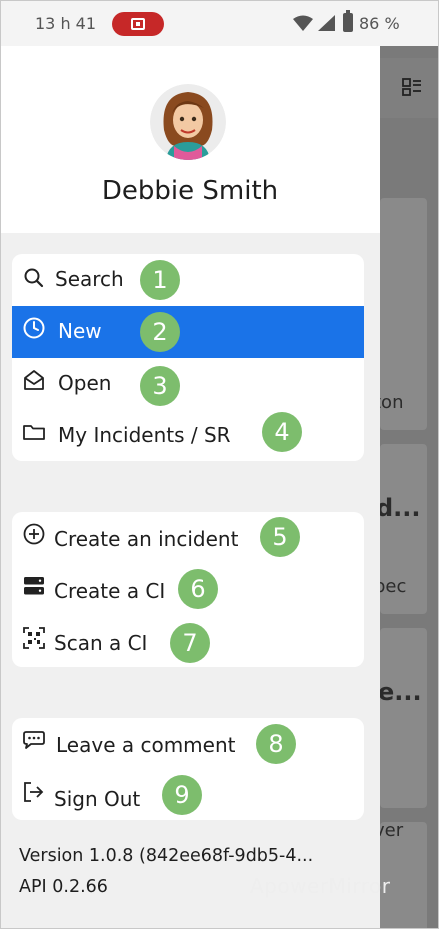 The height and width of the screenshot is (929, 439). Describe the element at coordinates (182, 795) in the screenshot. I see `step-badge: 9` at that location.